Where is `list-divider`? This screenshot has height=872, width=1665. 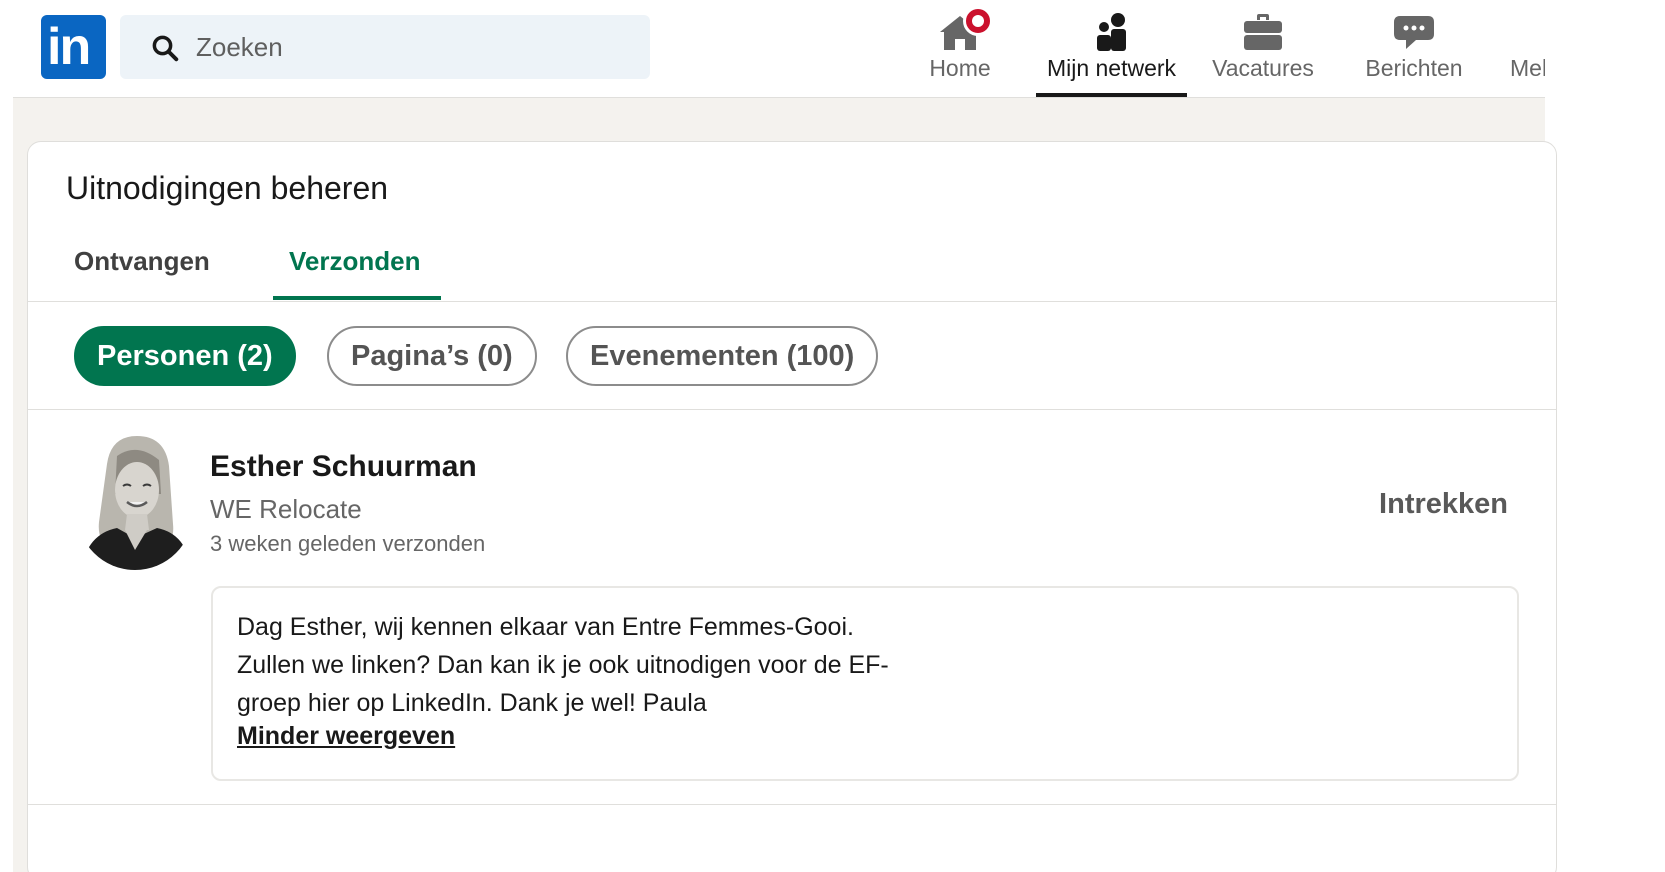
list-divider is located at coordinates (792, 804).